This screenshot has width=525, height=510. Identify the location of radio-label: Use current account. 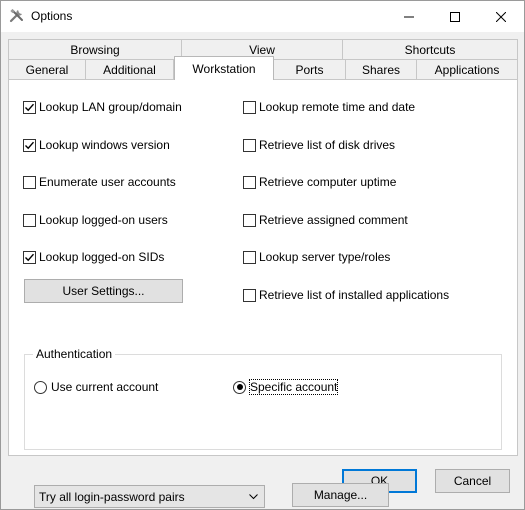
(105, 387).